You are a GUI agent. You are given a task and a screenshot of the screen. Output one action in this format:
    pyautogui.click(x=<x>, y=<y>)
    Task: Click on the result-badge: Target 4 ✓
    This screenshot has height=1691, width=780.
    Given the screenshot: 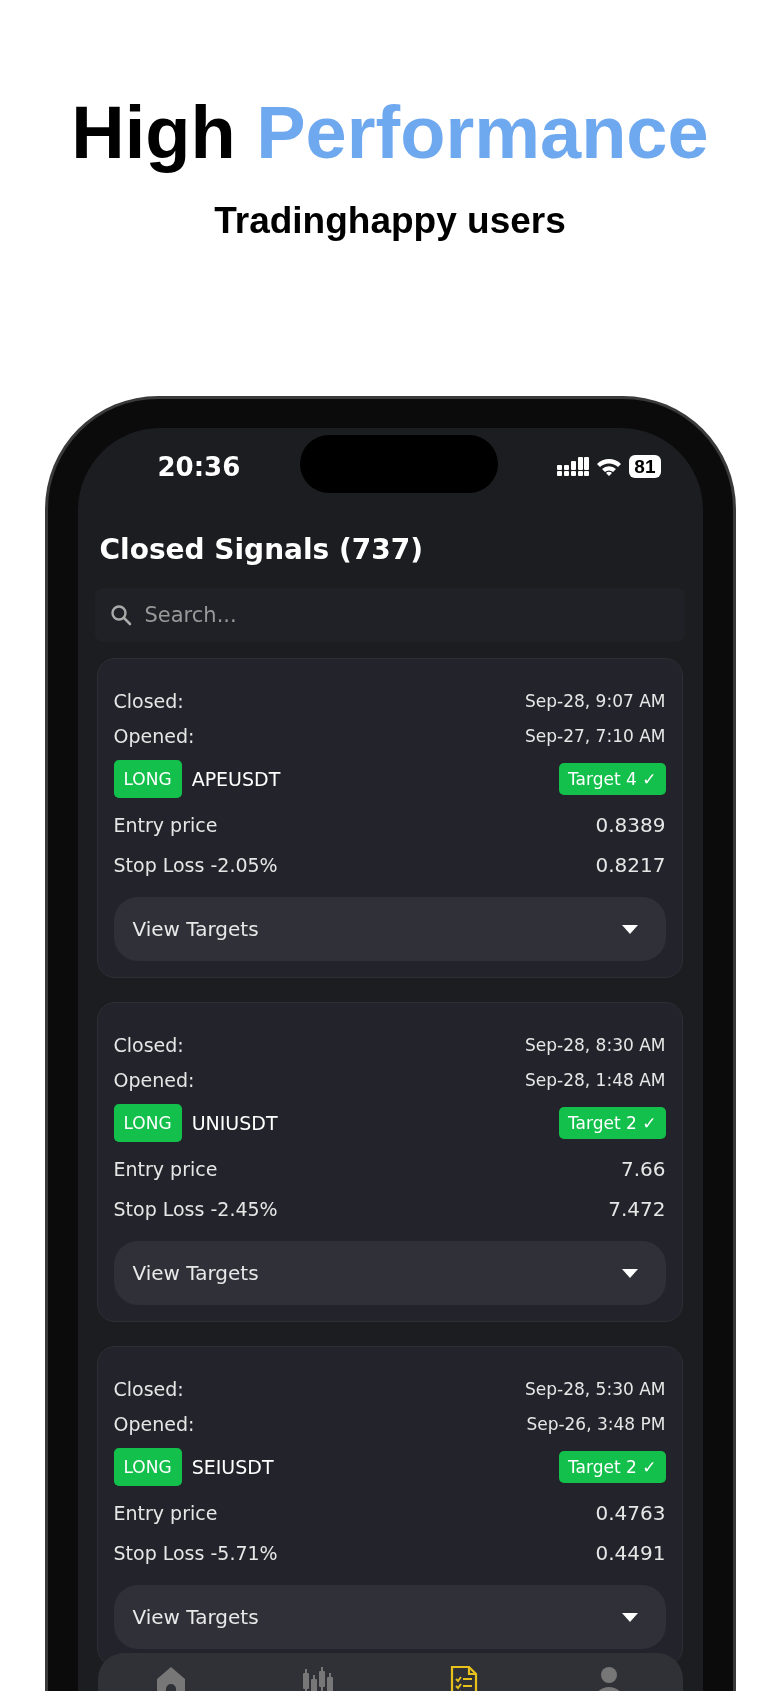 What is the action you would take?
    pyautogui.click(x=612, y=779)
    